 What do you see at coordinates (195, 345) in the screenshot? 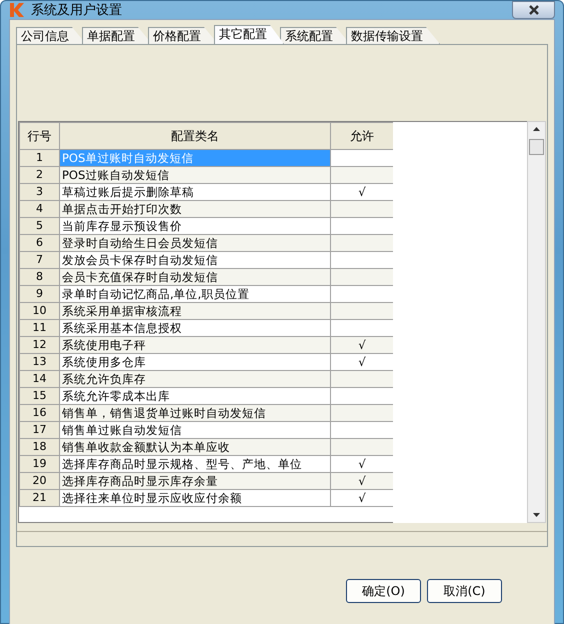
I see `table-cell: 系统使用电子秤` at bounding box center [195, 345].